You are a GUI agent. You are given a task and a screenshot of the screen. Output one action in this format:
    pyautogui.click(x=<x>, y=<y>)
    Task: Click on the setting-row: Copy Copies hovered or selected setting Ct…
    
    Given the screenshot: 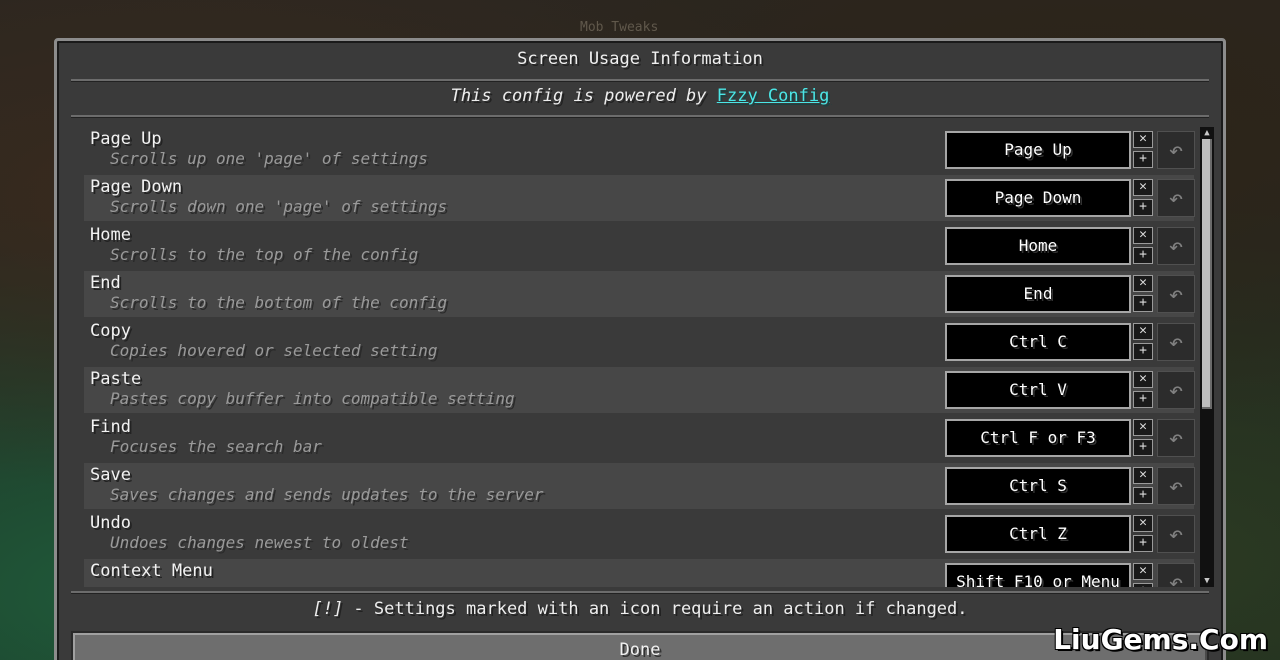 What is the action you would take?
    pyautogui.click(x=639, y=342)
    